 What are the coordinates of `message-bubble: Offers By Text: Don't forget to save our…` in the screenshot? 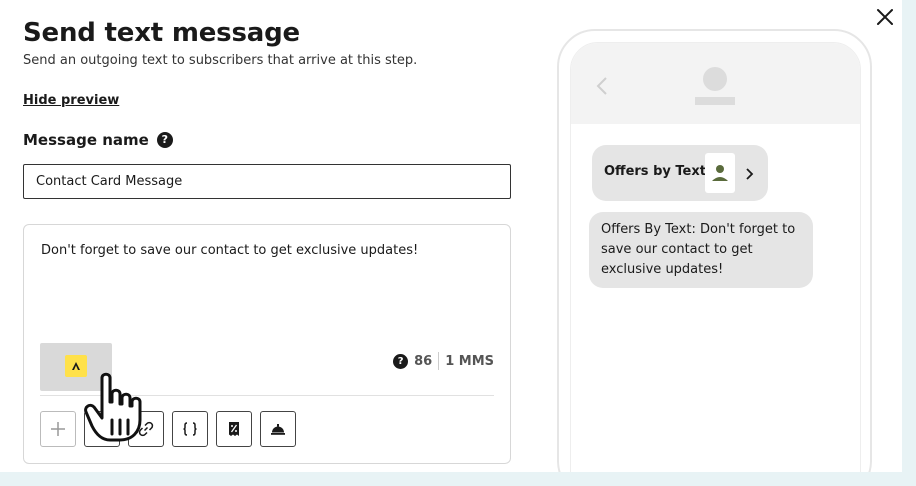 It's located at (701, 250).